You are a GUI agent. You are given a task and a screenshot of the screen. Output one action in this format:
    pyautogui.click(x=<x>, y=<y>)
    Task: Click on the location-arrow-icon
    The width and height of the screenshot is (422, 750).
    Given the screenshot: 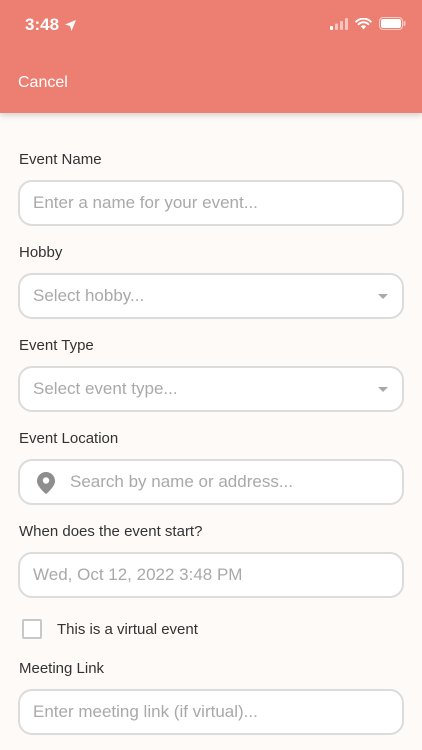 What is the action you would take?
    pyautogui.click(x=71, y=25)
    